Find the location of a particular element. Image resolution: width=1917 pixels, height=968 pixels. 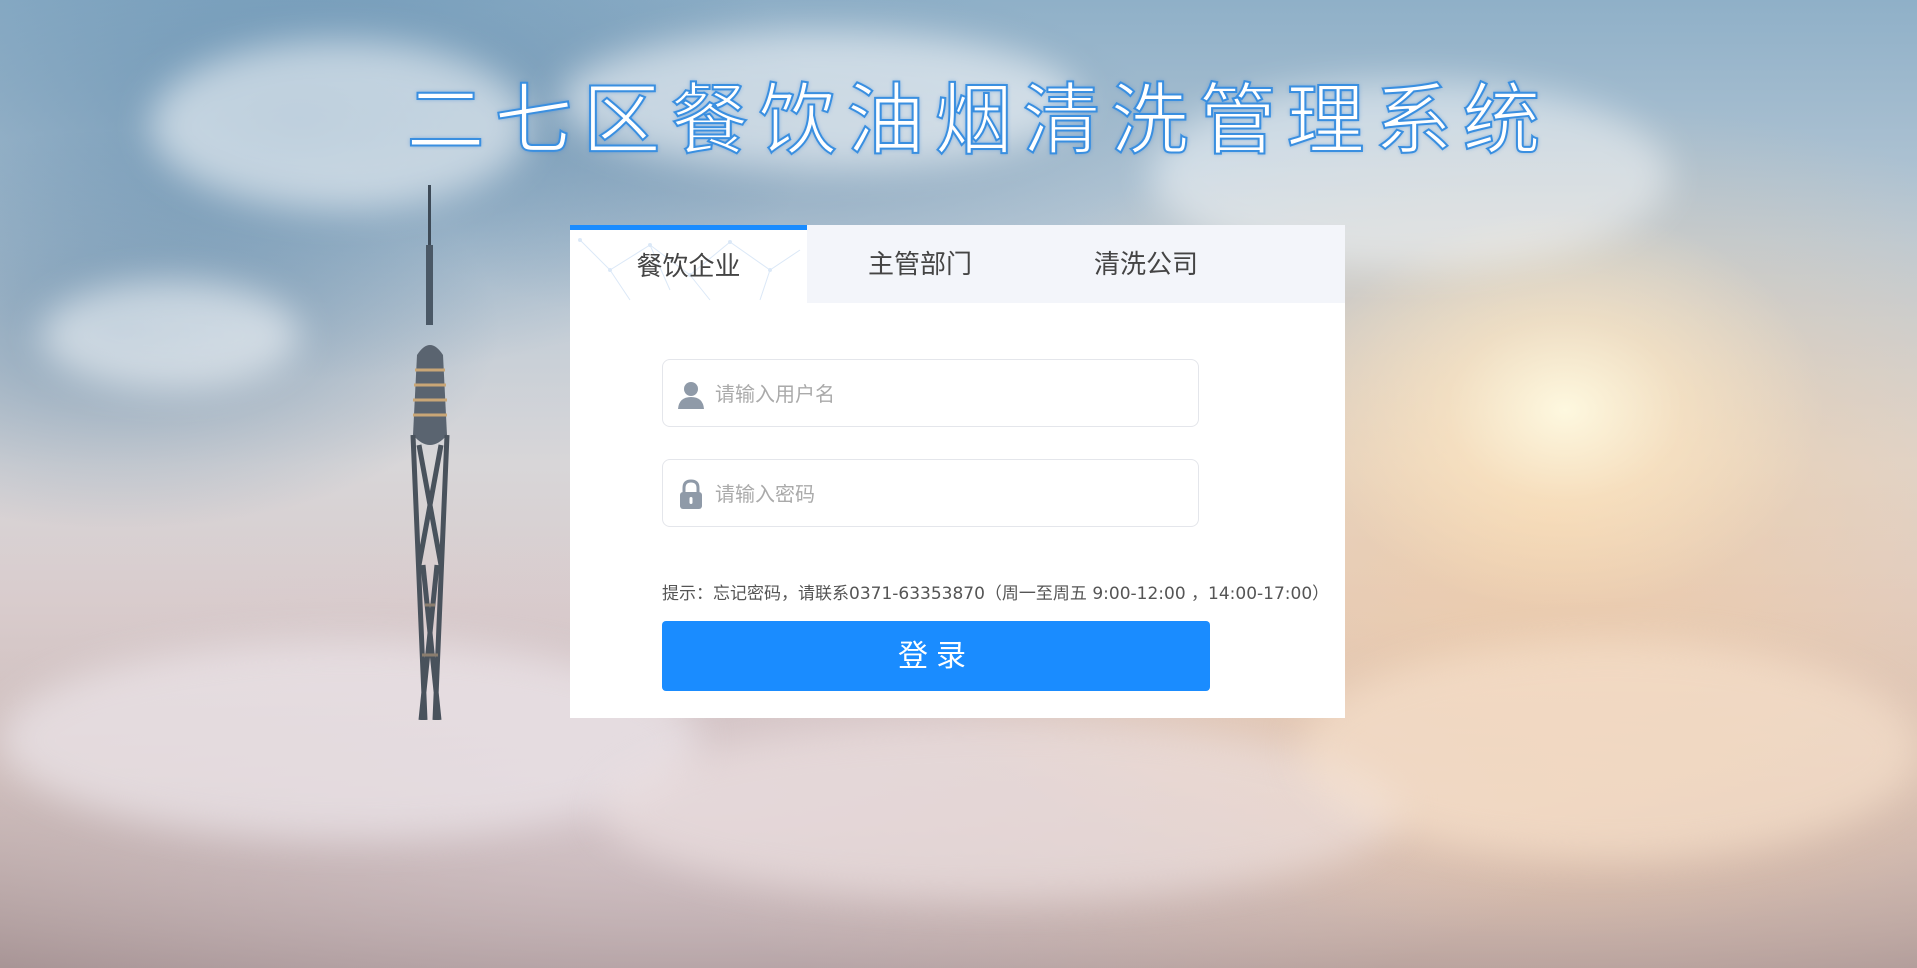

tab-cleaning-company: 清洗公司 is located at coordinates (1146, 264).